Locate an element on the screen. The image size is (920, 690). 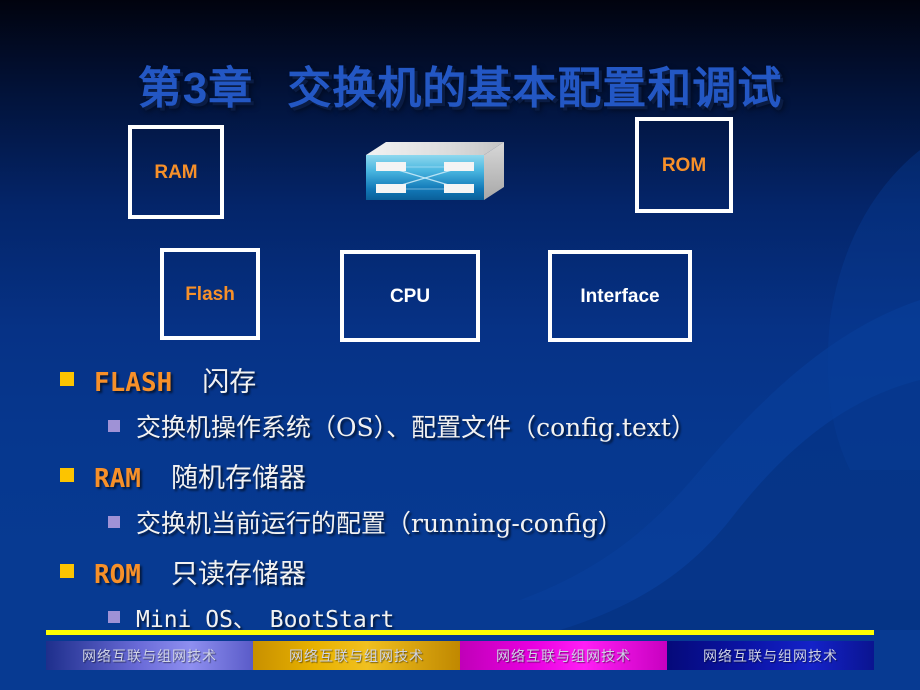
bullet-term-flash: FLASH is located at coordinates (133, 383).